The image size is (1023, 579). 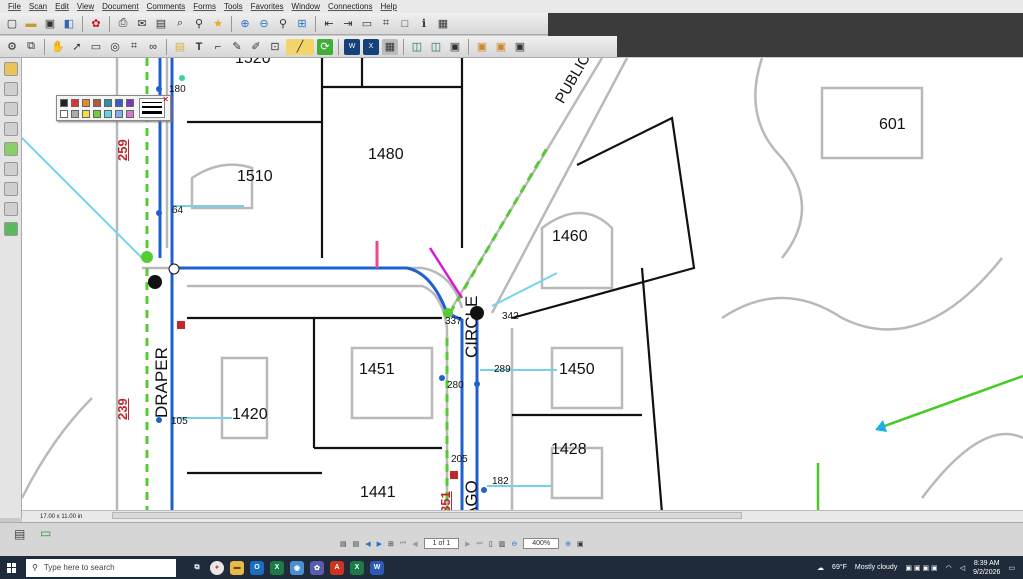 I want to click on menu-connections: Connections, so click(x=350, y=6).